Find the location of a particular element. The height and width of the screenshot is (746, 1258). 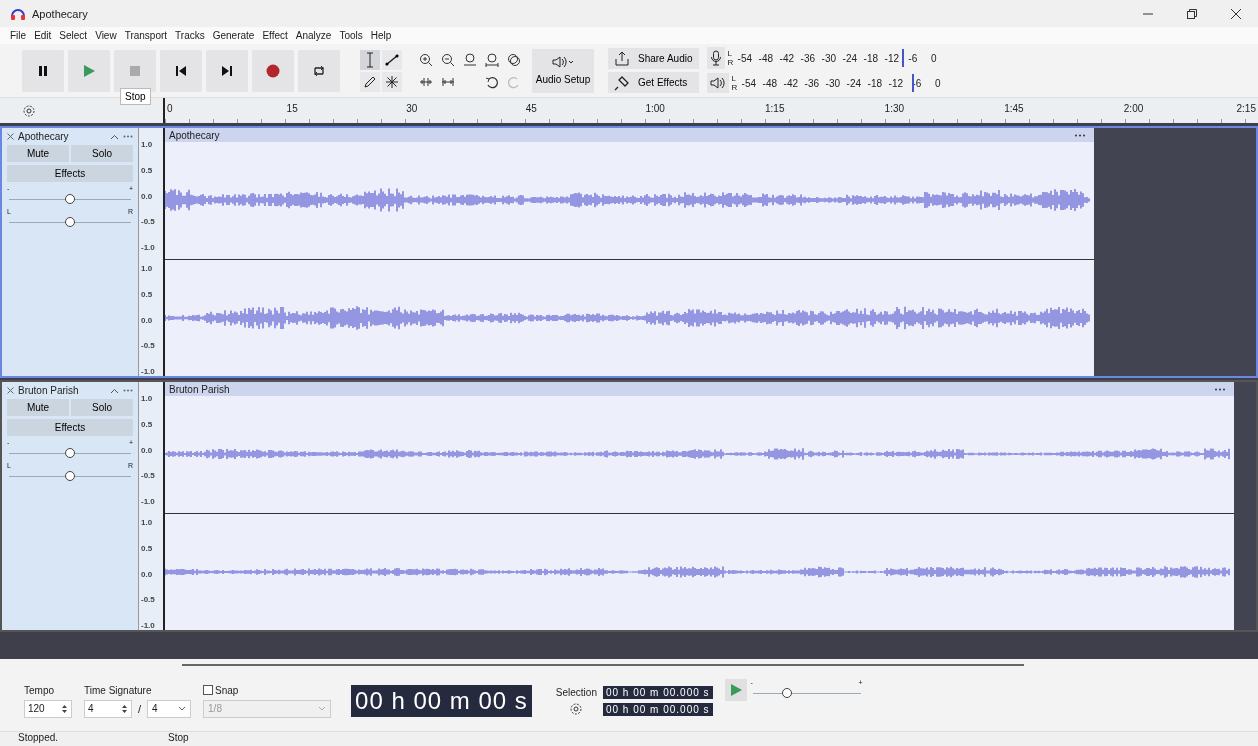

meter-tick-label: -30 is located at coordinates (832, 83).